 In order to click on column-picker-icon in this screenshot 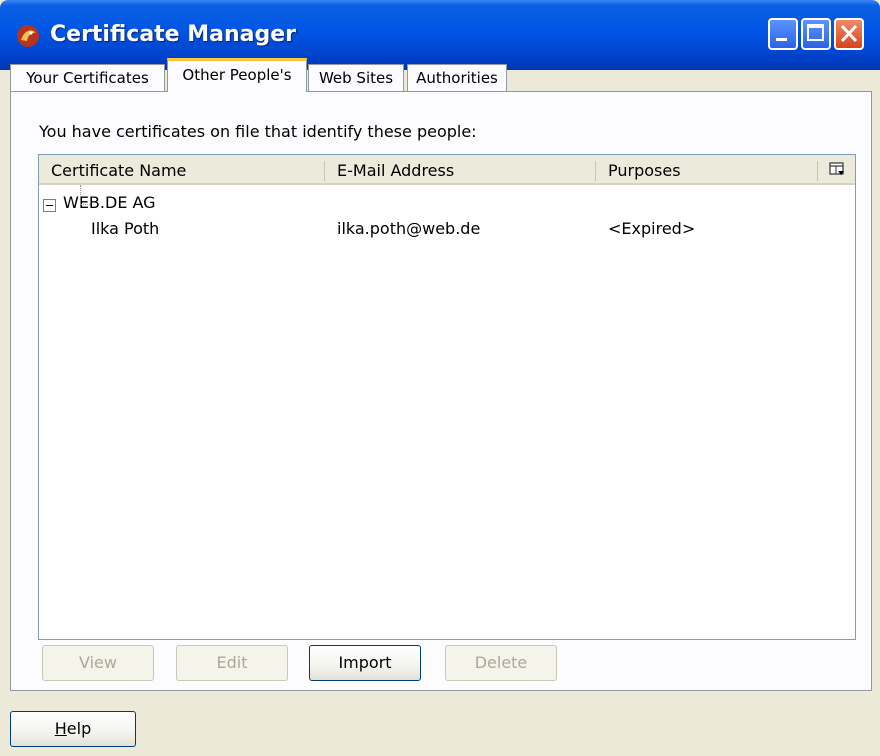, I will do `click(837, 170)`.